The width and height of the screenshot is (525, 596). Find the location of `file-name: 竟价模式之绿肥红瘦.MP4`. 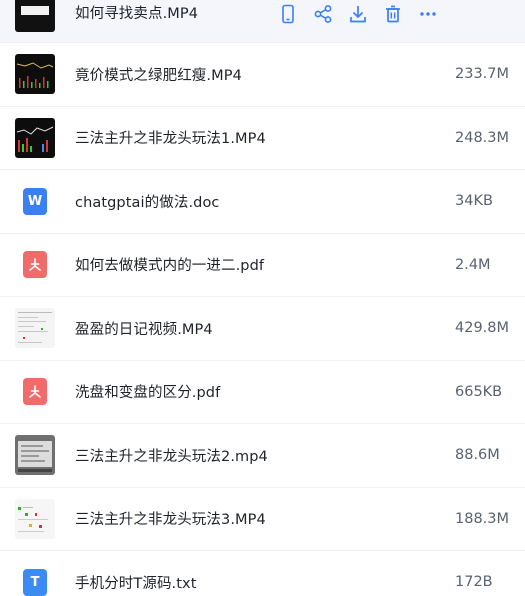

file-name: 竟价模式之绿肥红瘦.MP4 is located at coordinates (158, 75).